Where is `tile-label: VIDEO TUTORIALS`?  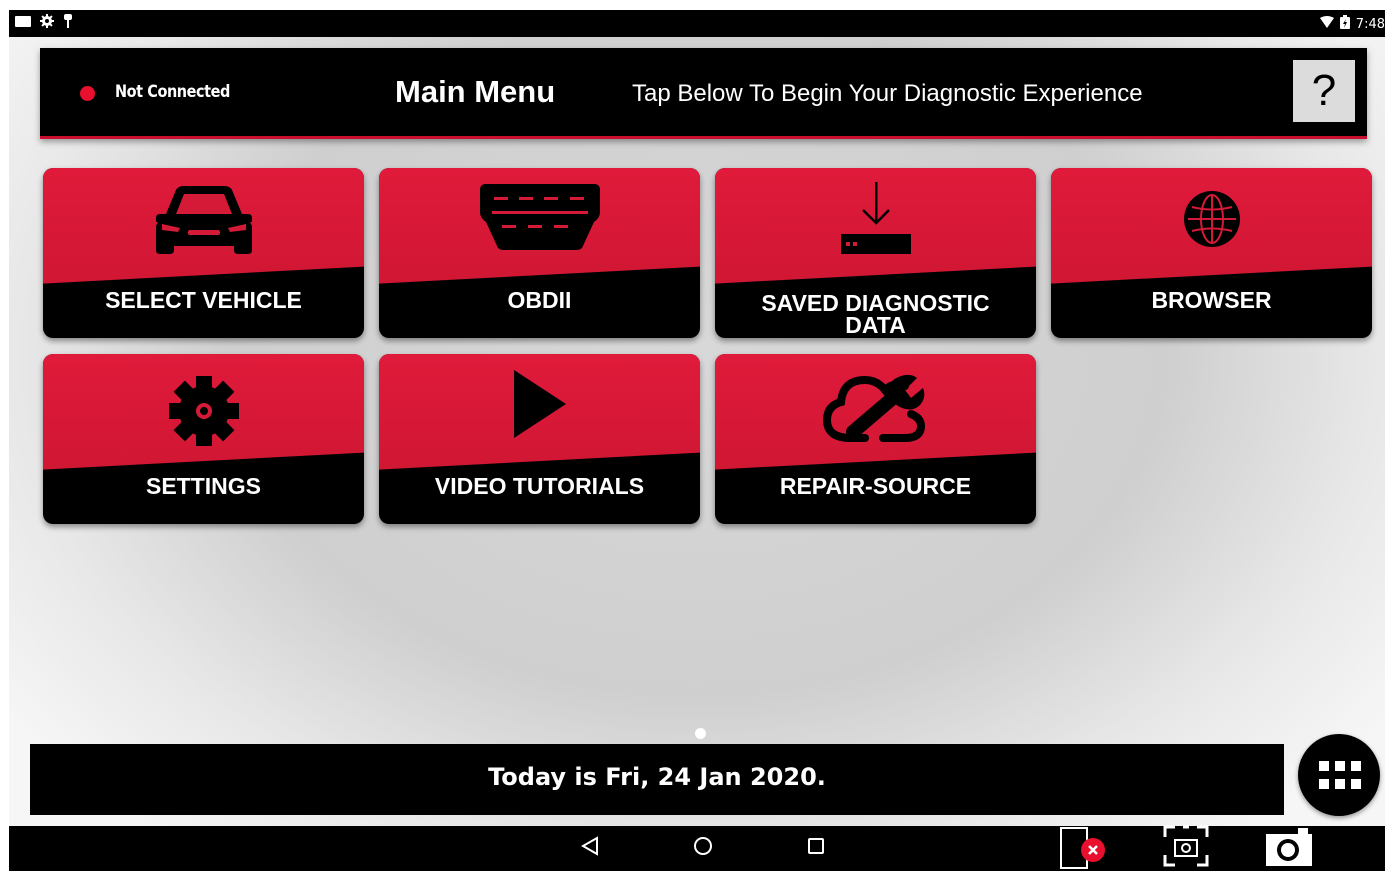
tile-label: VIDEO TUTORIALS is located at coordinates (539, 486).